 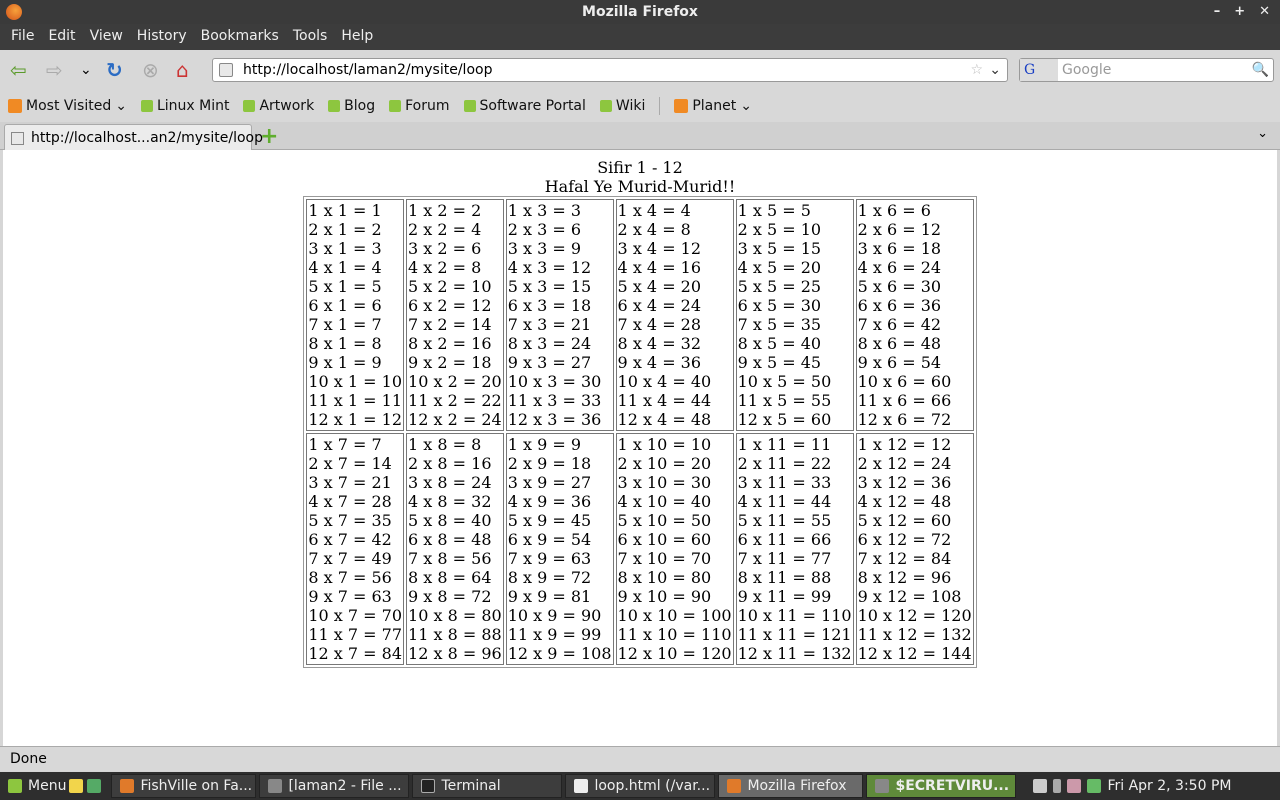 What do you see at coordinates (445, 248) in the screenshot?
I see `times-line: 3 x 2 = 6` at bounding box center [445, 248].